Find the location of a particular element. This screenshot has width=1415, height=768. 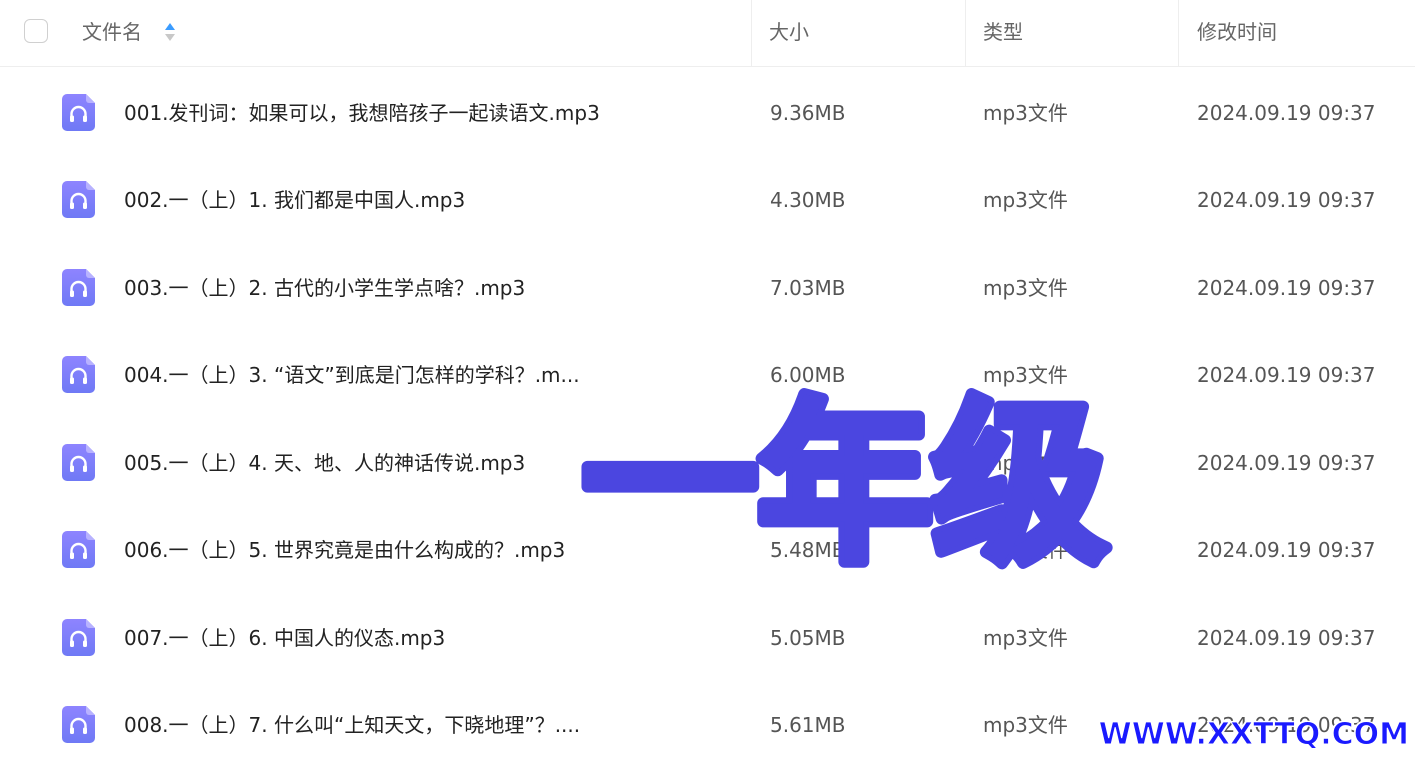

file-name: 001.发刊词：如果可以，我想陪孩子一起读语文.mp3 is located at coordinates (374, 113).